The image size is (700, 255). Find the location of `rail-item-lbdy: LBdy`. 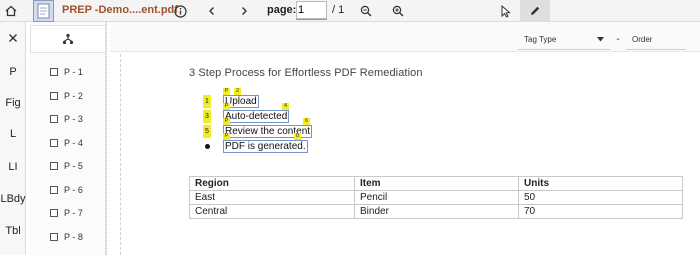

rail-item-lbdy: LBdy is located at coordinates (13, 199).